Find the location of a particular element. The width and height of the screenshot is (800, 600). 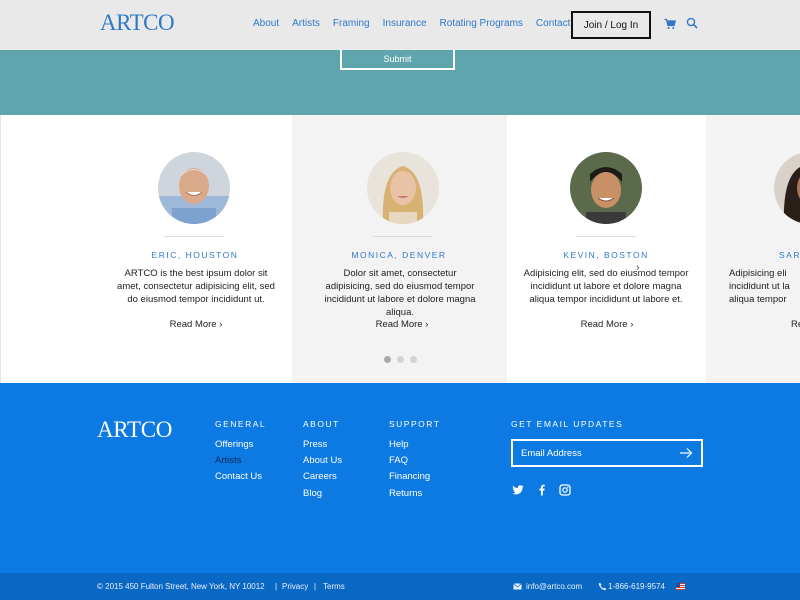

testimonial-name: SARA is located at coordinates (789, 255).